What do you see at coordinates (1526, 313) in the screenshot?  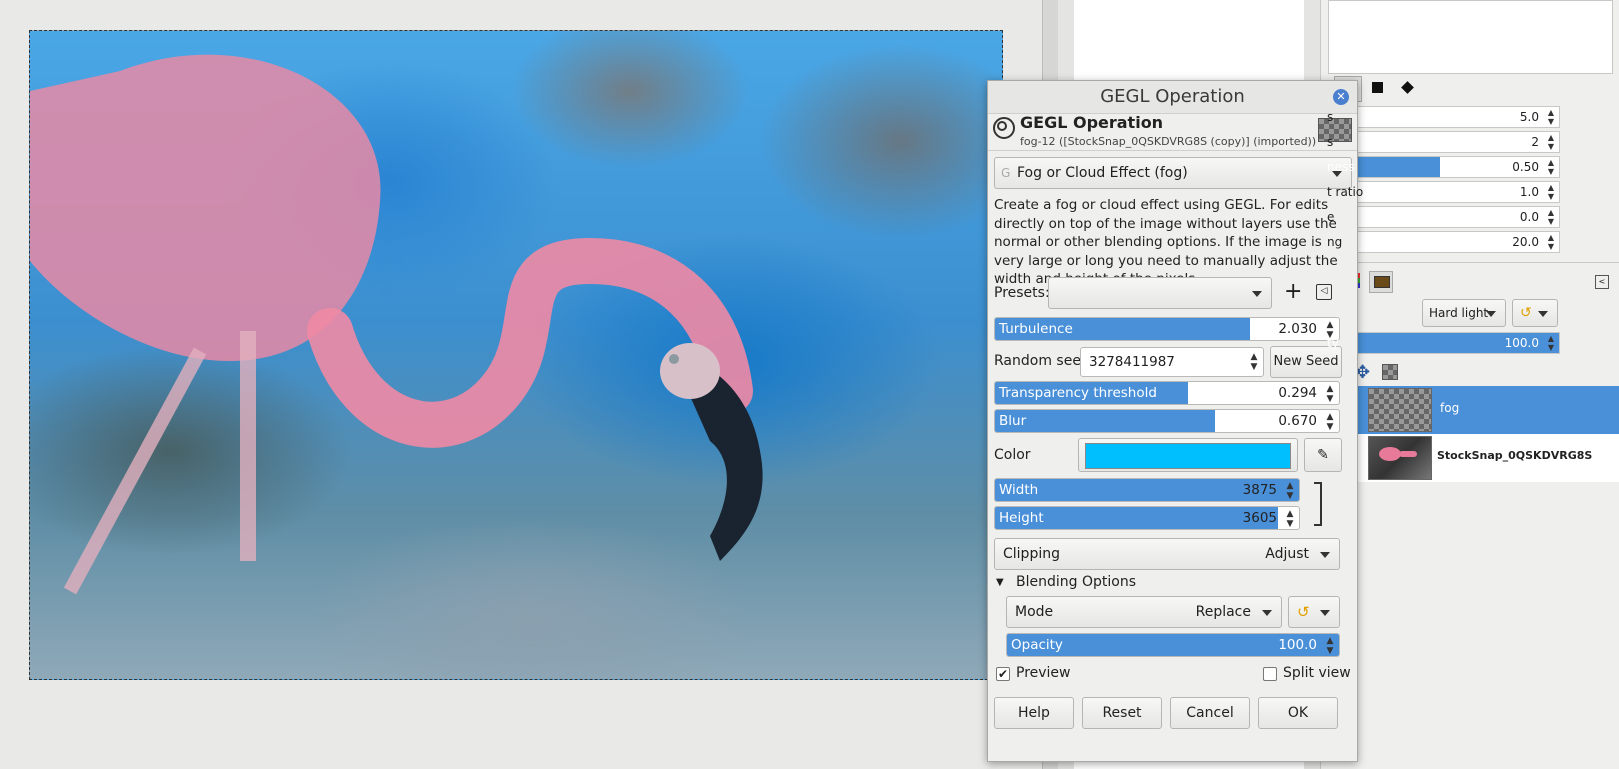 I see `reset-icon: ↺` at bounding box center [1526, 313].